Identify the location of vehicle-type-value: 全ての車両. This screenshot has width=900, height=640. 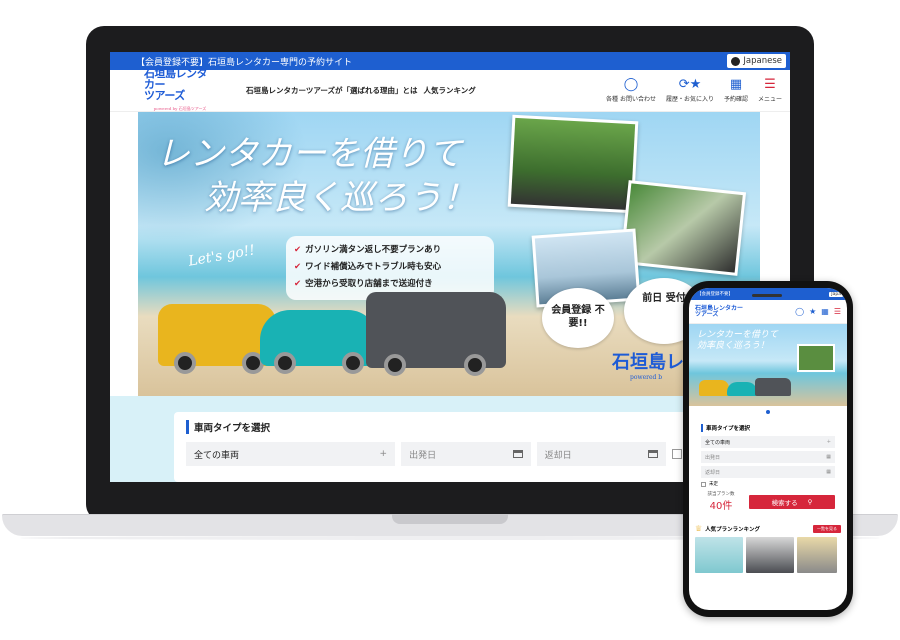
(217, 455).